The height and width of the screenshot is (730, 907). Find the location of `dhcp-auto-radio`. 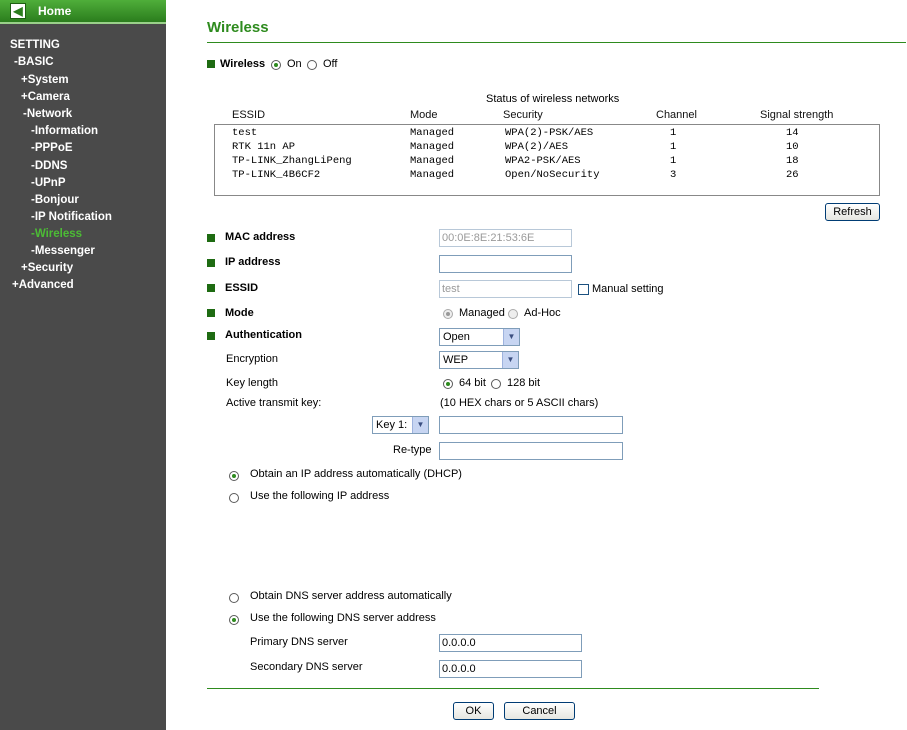

dhcp-auto-radio is located at coordinates (234, 476).